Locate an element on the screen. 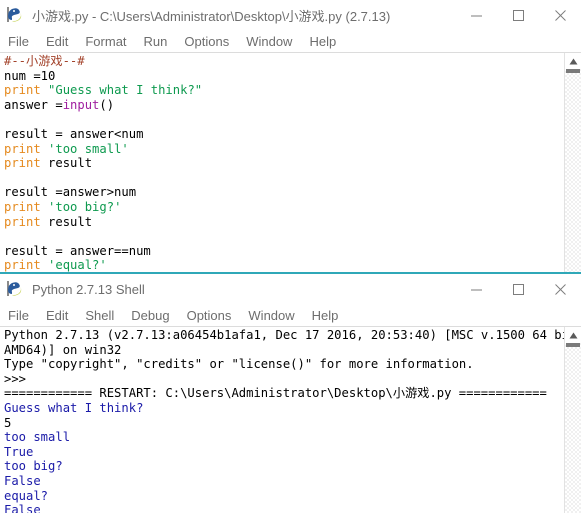  code-line: 5 is located at coordinates (7, 423).